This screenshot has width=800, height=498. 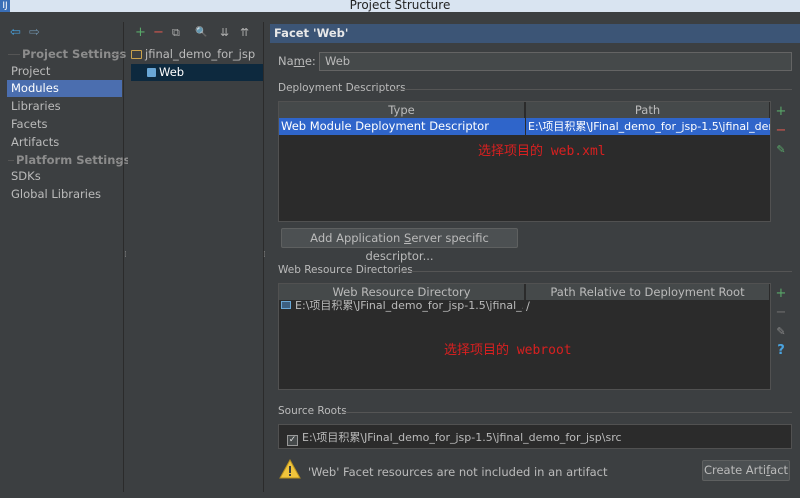 I want to click on annotation-webroot: 选择项目的 webroot, so click(x=508, y=350).